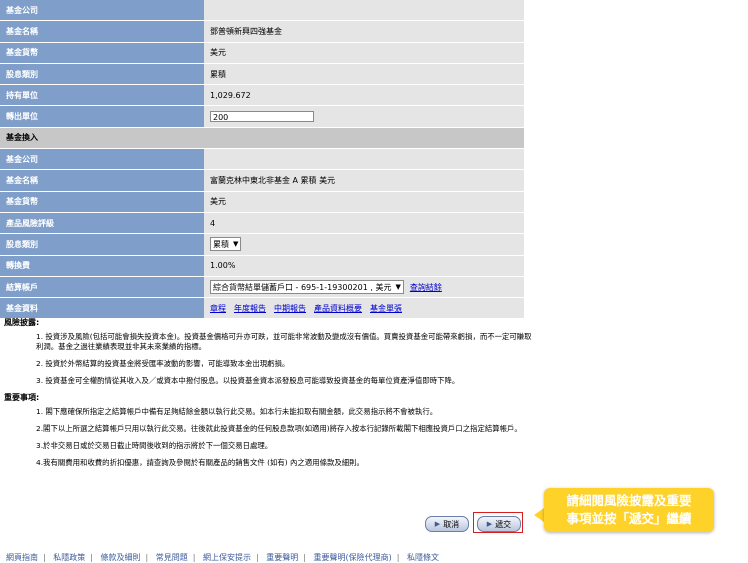 The width and height of the screenshot is (748, 563). I want to click on doc-link-product-key-facts: 產品資料概要, so click(338, 308).